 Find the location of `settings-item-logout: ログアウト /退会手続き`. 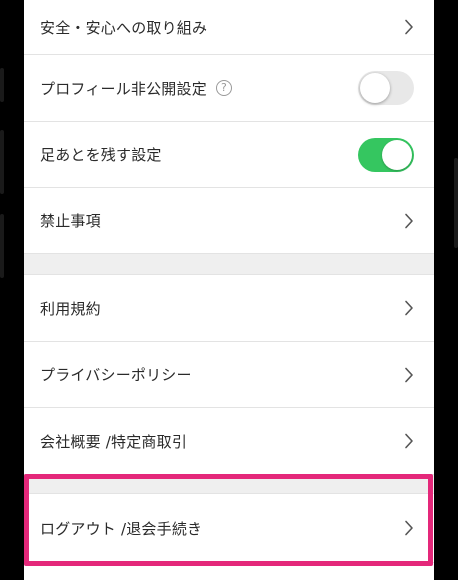

settings-item-logout: ログアウト /退会手続き is located at coordinates (229, 528).